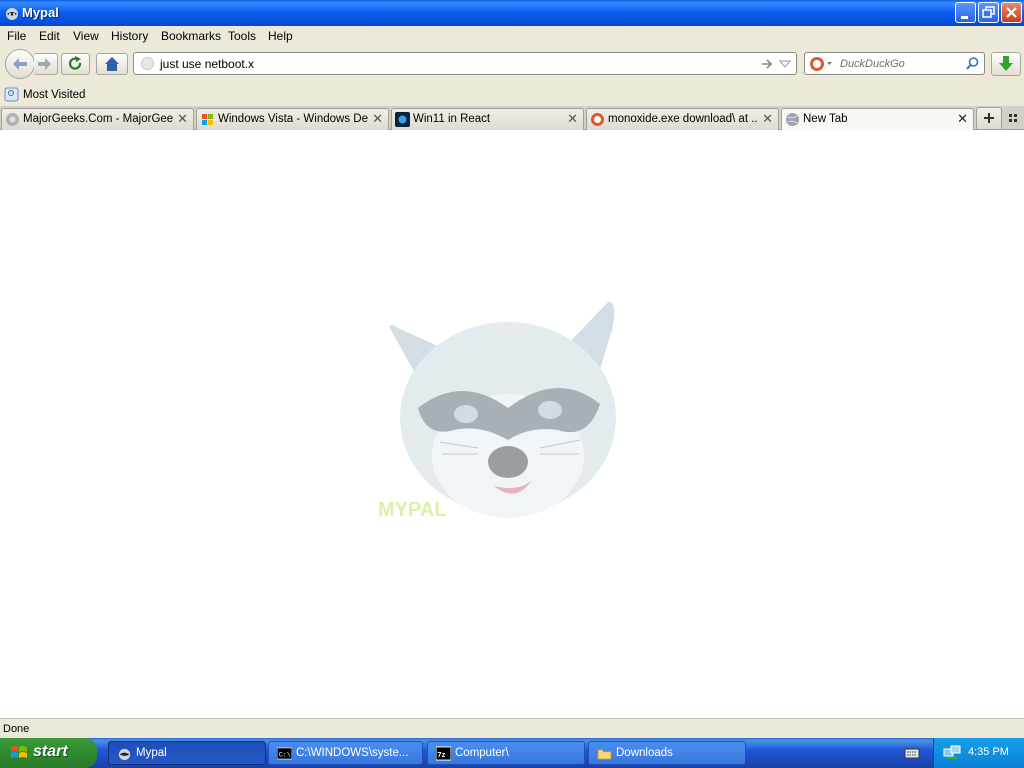  I want to click on forward-arrow-icon, so click(44, 64).